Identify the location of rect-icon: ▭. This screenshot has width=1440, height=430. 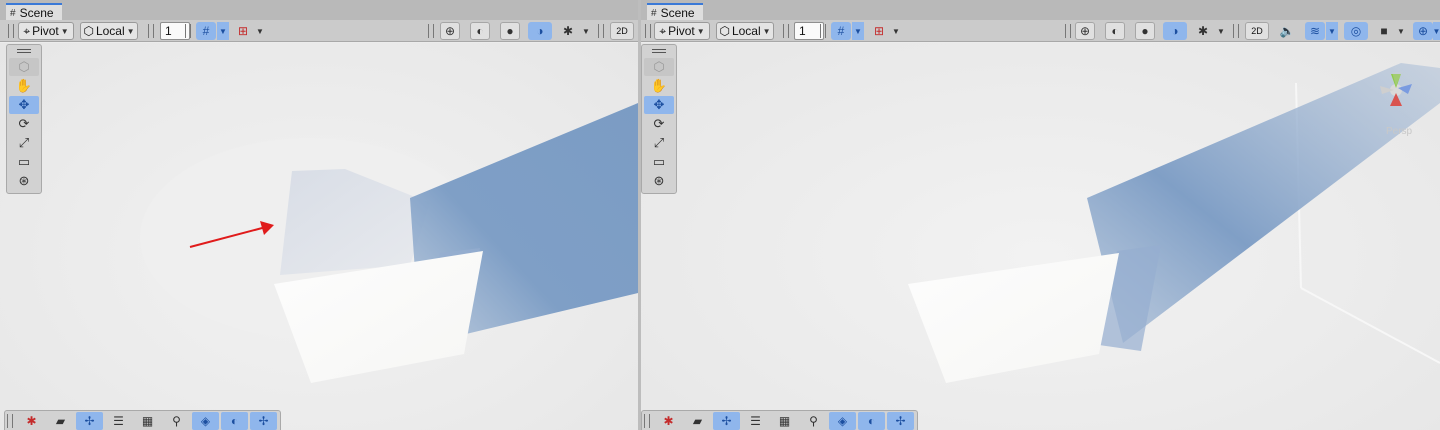
(24, 161).